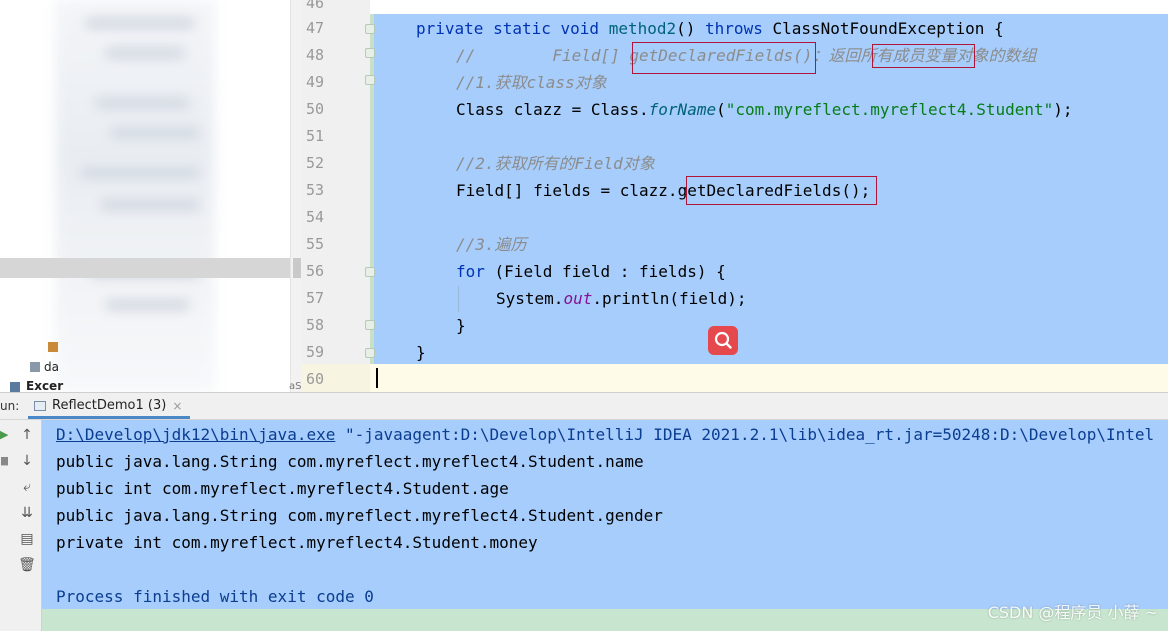 Image resolution: width=1168 pixels, height=631 pixels. I want to click on line-number: 57, so click(314, 298).